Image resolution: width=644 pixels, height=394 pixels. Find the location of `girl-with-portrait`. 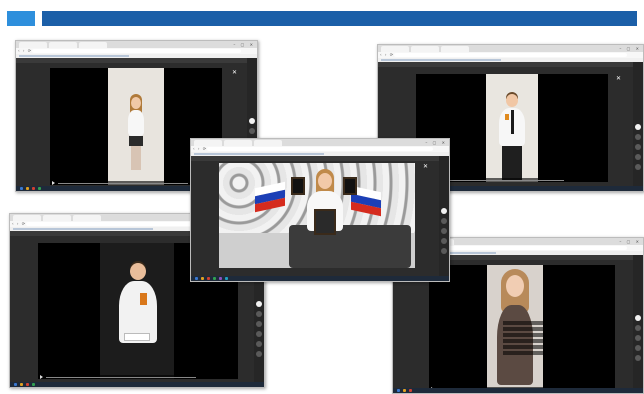

girl-with-portrait is located at coordinates (325, 218).